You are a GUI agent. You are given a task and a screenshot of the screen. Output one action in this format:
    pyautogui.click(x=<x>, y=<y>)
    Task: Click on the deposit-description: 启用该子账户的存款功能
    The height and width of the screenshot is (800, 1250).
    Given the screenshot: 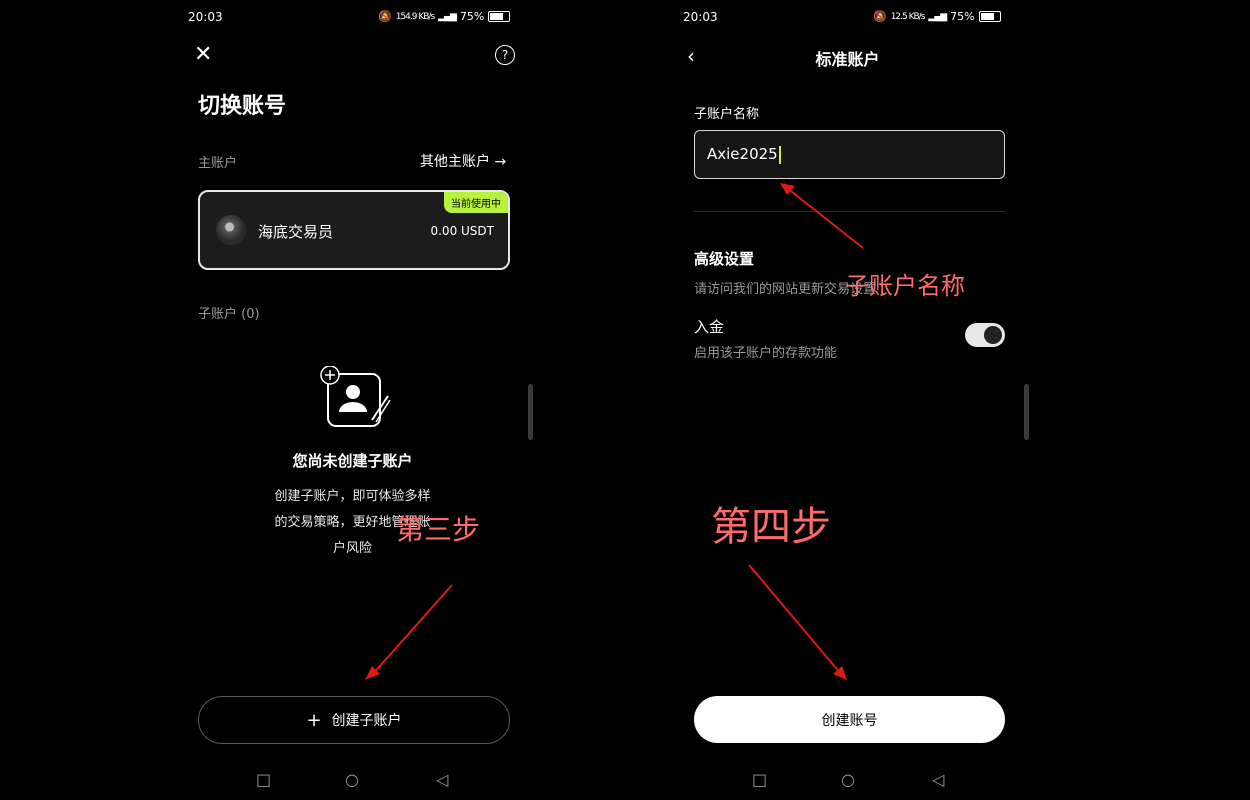 What is the action you would take?
    pyautogui.click(x=766, y=353)
    